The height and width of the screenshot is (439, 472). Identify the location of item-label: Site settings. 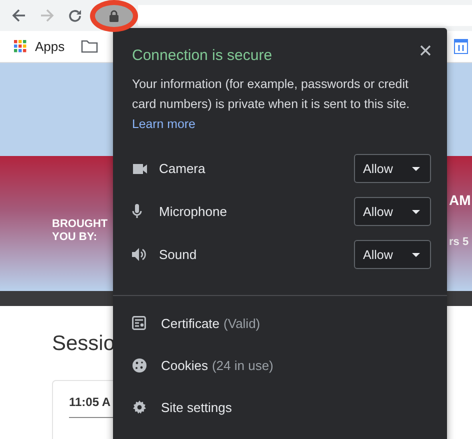
(196, 407).